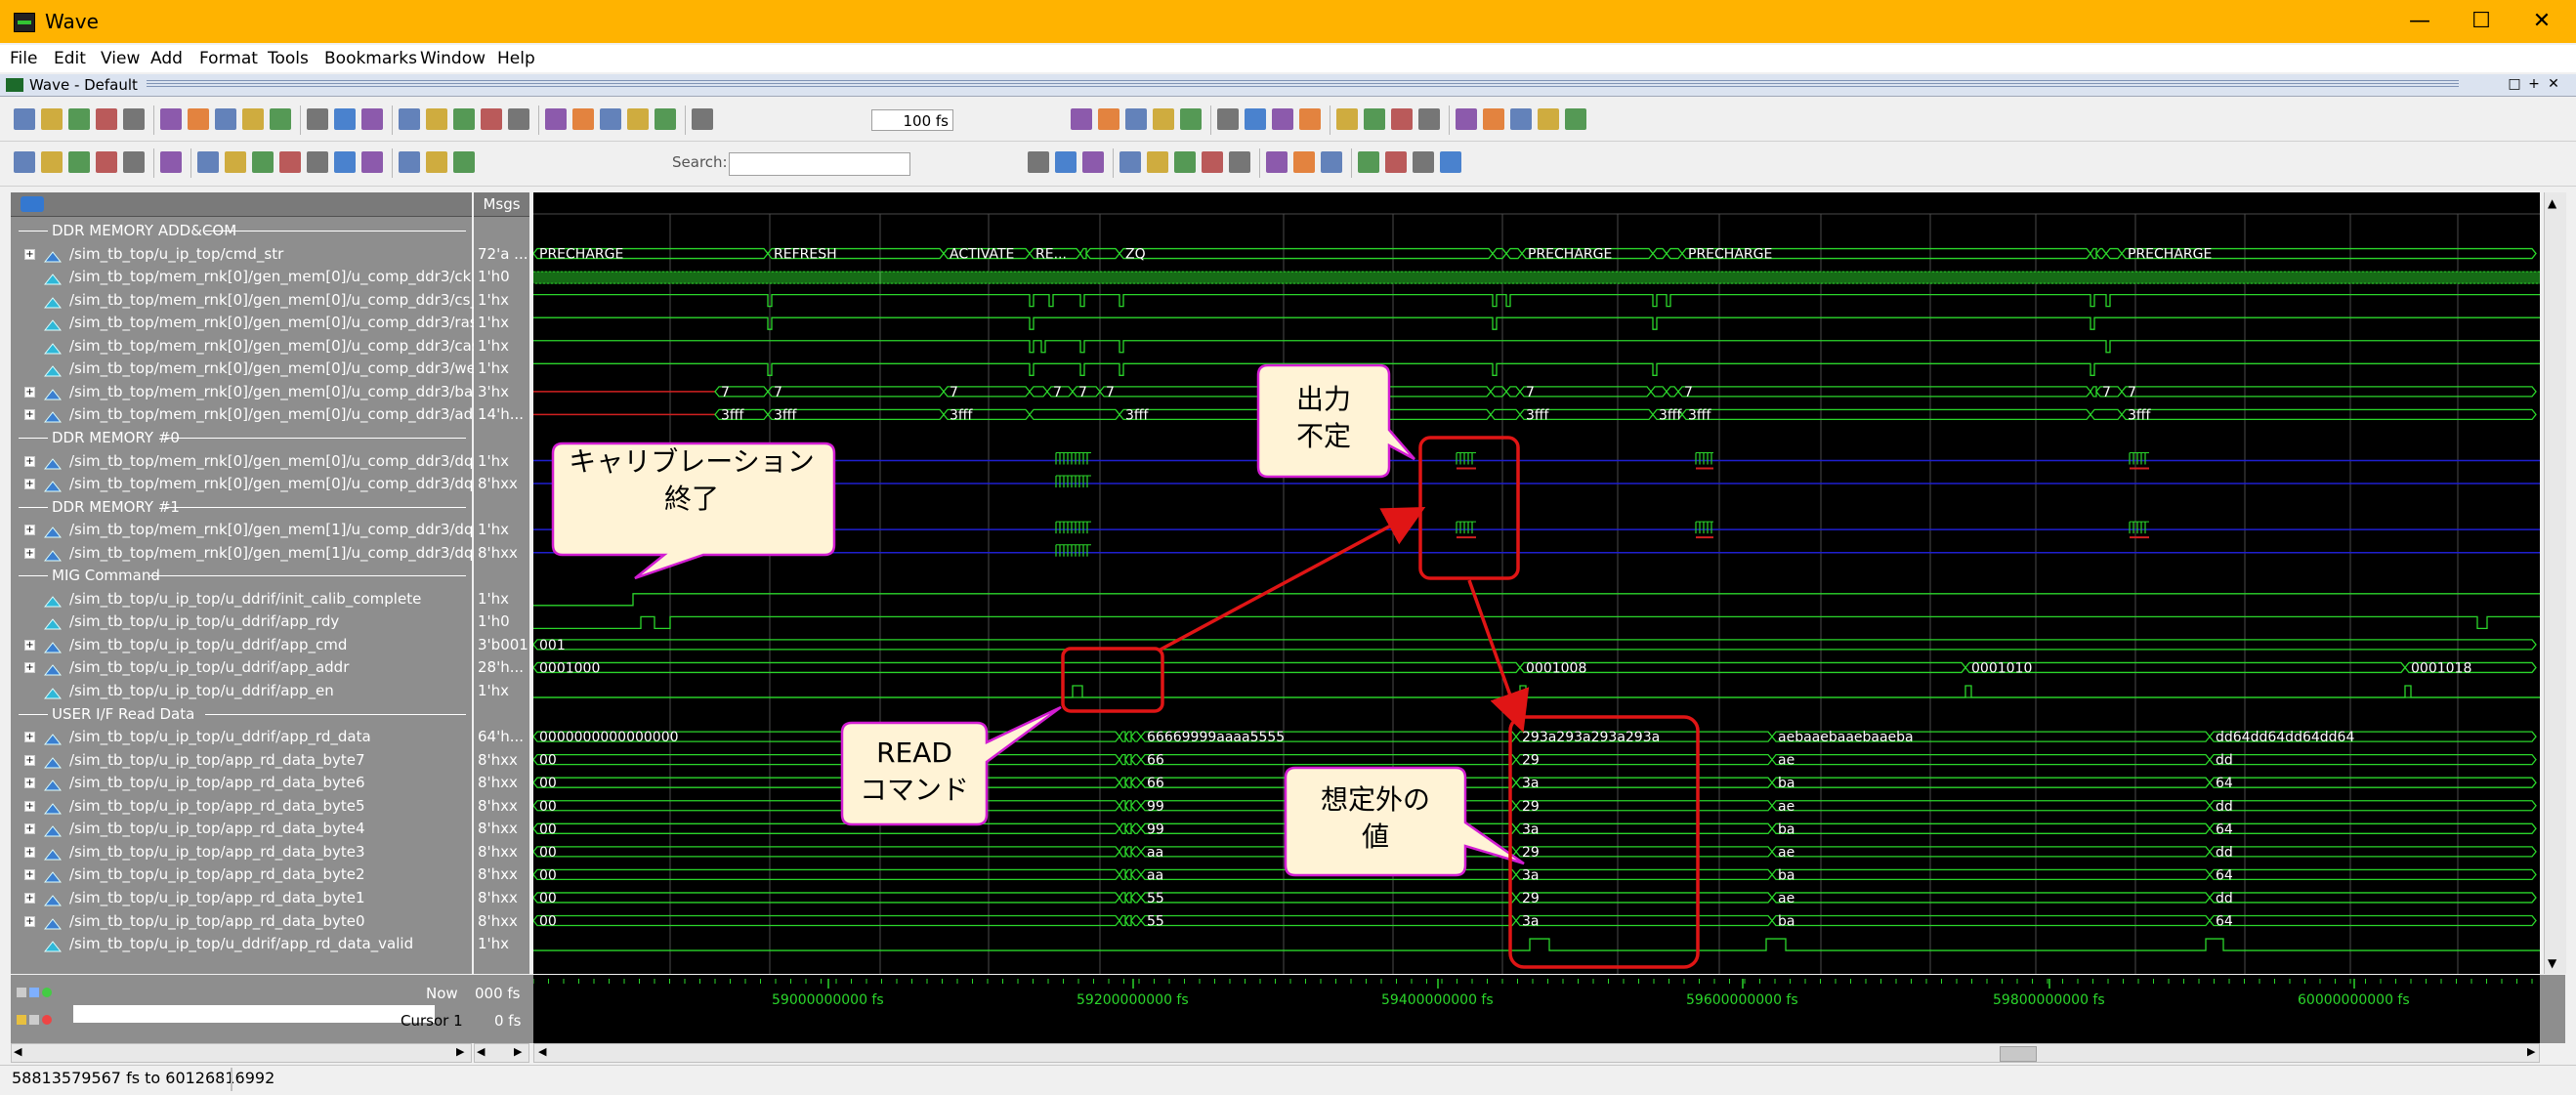 Image resolution: width=2576 pixels, height=1095 pixels. I want to click on redo-icon, so click(280, 119).